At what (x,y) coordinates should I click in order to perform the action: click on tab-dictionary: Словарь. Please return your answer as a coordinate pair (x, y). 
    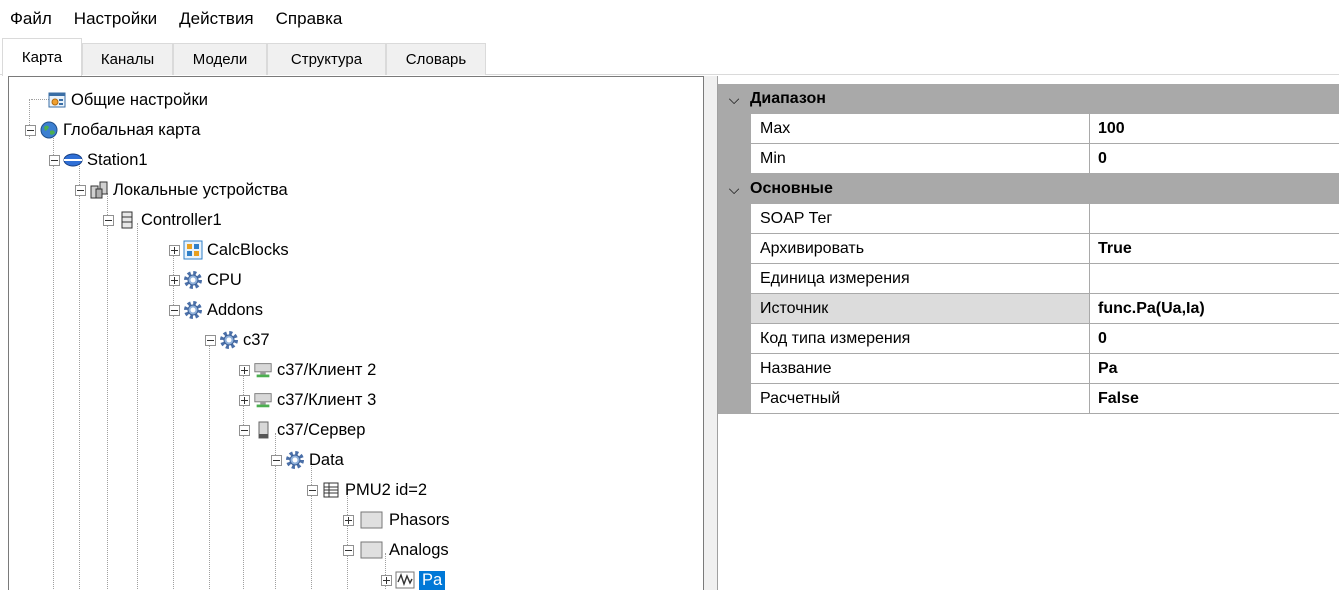
    Looking at the image, I should click on (436, 59).